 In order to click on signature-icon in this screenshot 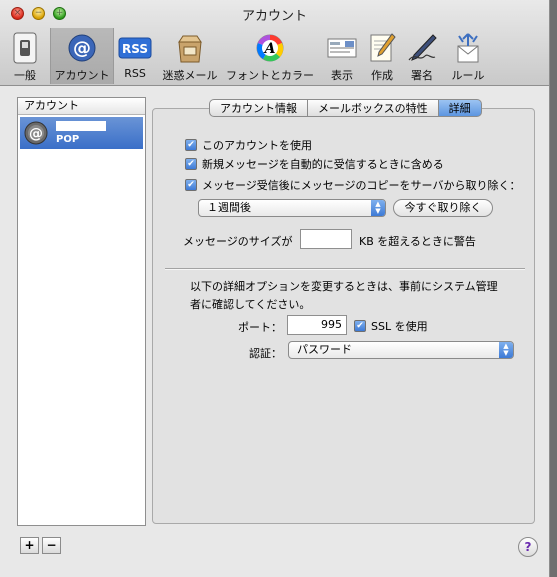, I will do `click(422, 47)`.